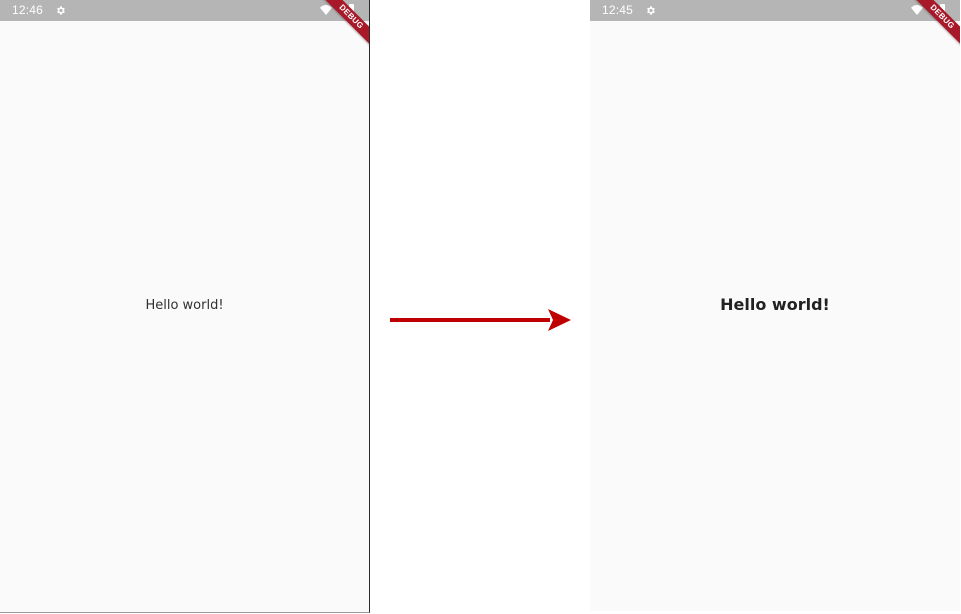  What do you see at coordinates (28, 10) in the screenshot?
I see `status-time: 12:46` at bounding box center [28, 10].